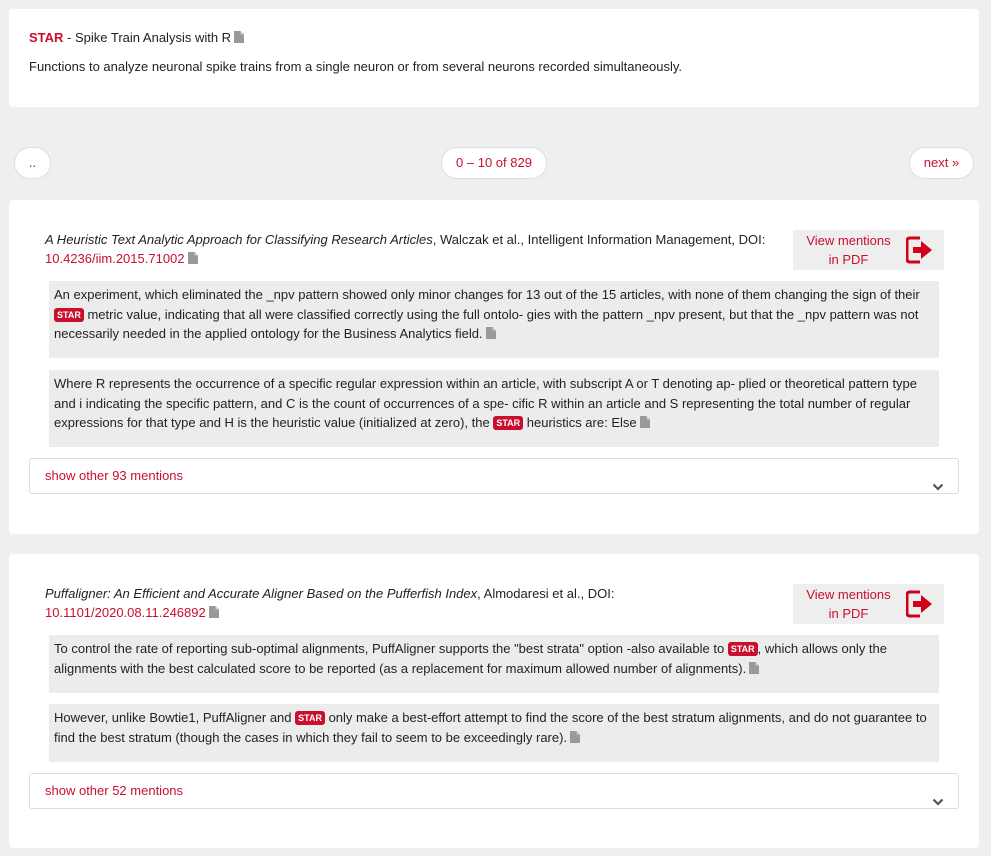  What do you see at coordinates (46, 37) in the screenshot?
I see `software-name: STAR` at bounding box center [46, 37].